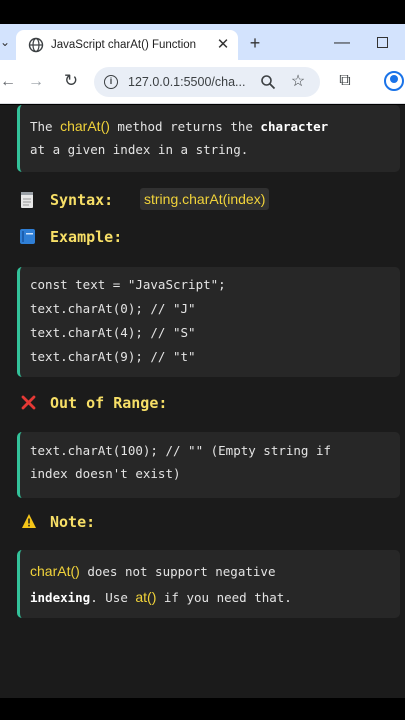 The image size is (405, 720). What do you see at coordinates (86, 237) in the screenshot?
I see `example-label: Example:` at bounding box center [86, 237].